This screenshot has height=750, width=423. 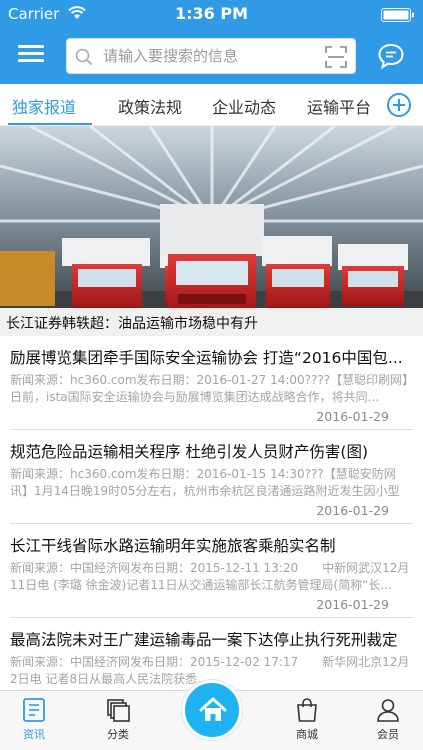 I want to click on battery-icon, so click(x=397, y=15).